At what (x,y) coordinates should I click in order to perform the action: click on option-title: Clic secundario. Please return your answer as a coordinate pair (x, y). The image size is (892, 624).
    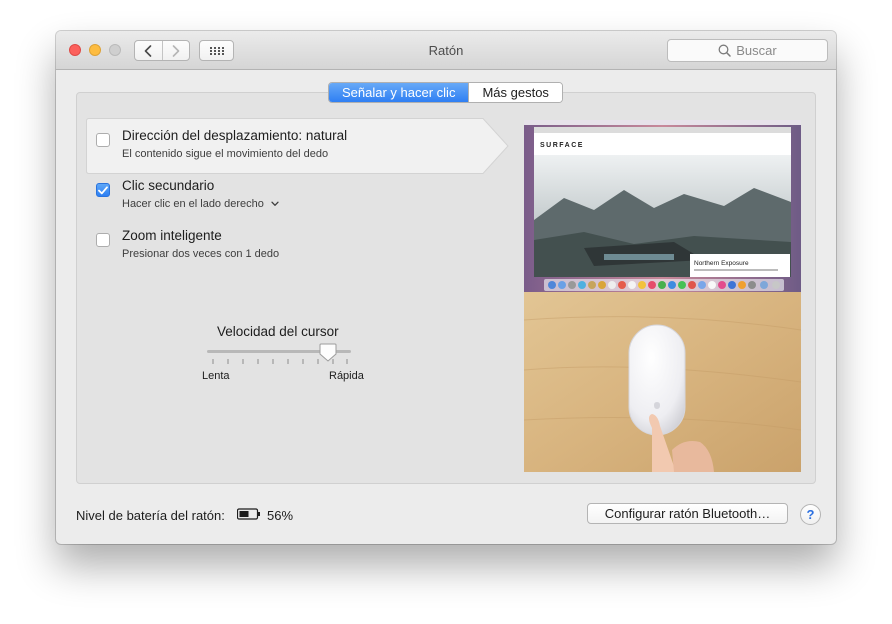
    Looking at the image, I should click on (168, 185).